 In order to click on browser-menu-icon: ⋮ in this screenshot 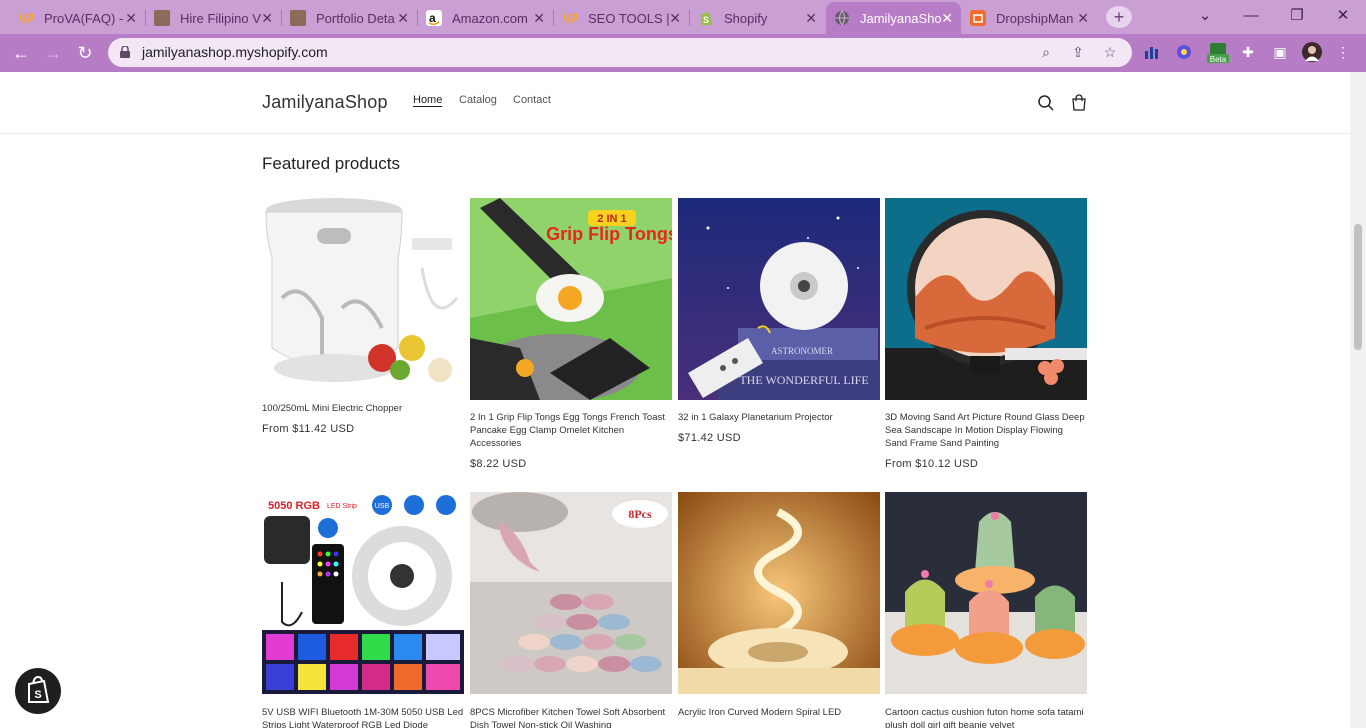, I will do `click(1343, 52)`.